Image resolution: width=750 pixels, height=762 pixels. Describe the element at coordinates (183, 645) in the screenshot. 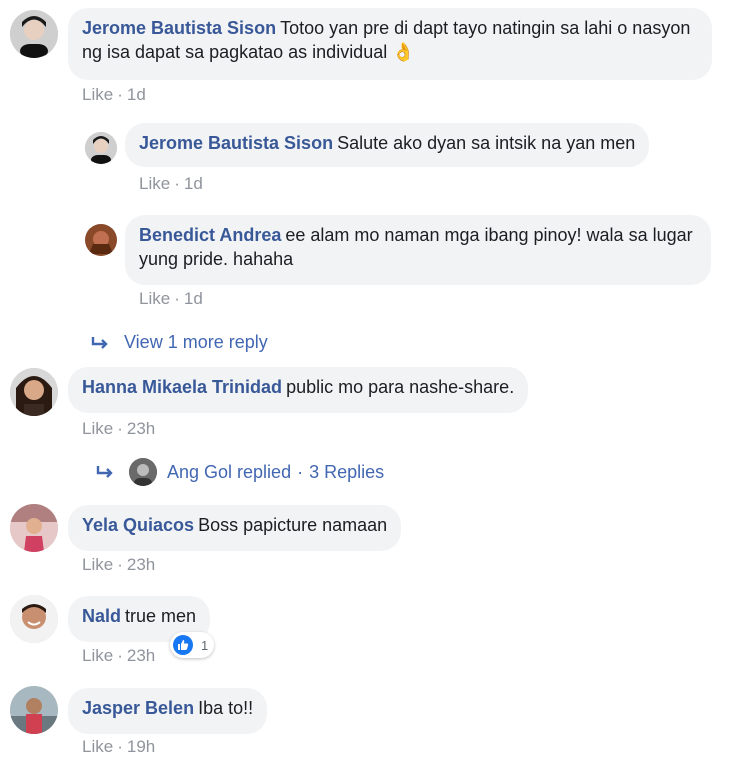

I see `like-reaction-icon` at that location.